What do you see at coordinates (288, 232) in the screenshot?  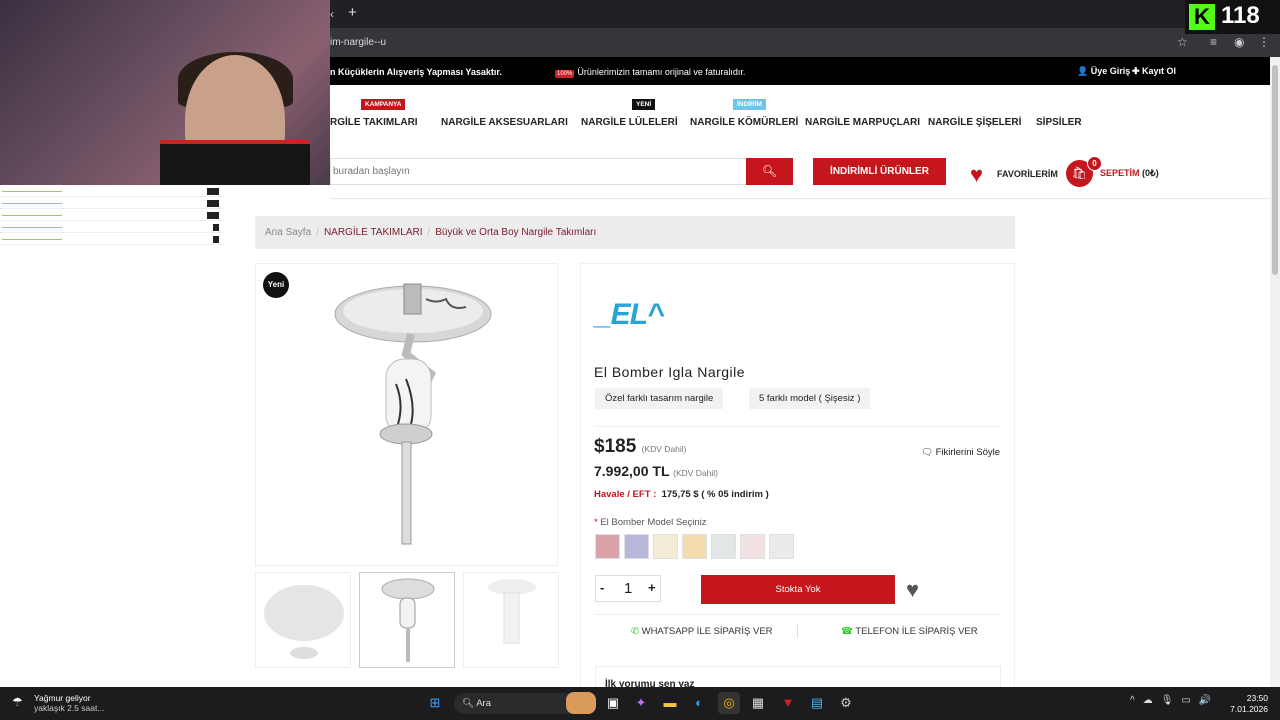 I see `breadcrumb-home: Ana Sayfa` at bounding box center [288, 232].